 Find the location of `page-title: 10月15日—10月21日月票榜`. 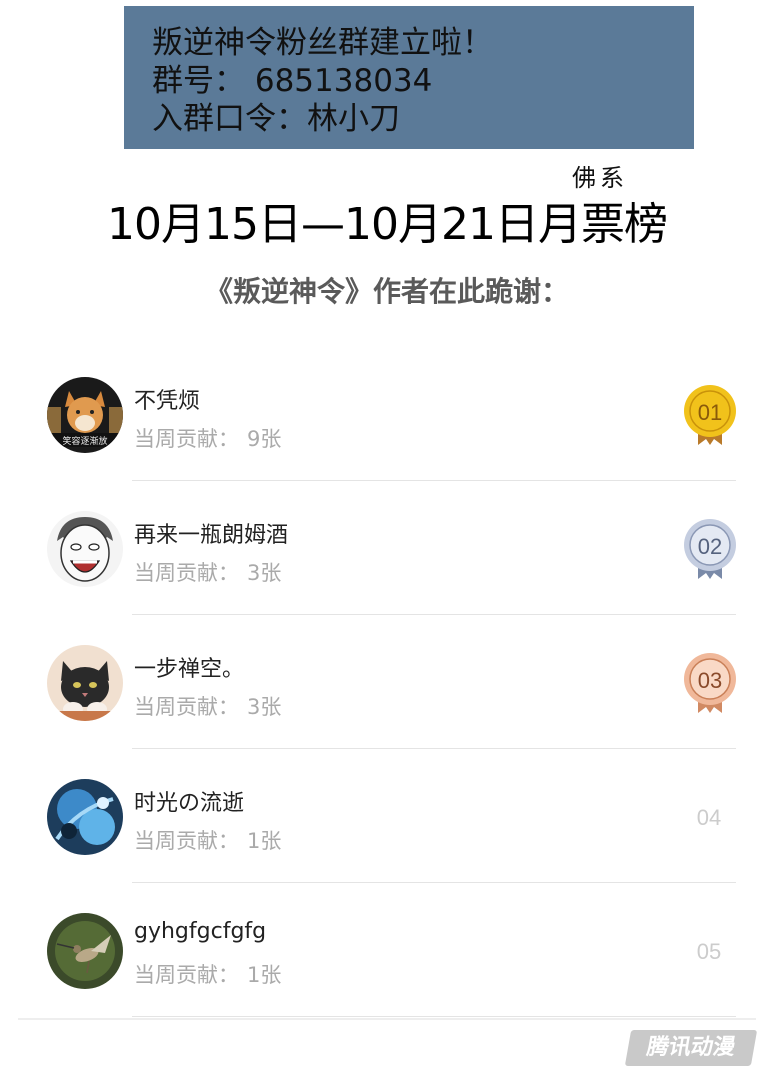

page-title: 10月15日—10月21日月票榜 is located at coordinates (387, 224).